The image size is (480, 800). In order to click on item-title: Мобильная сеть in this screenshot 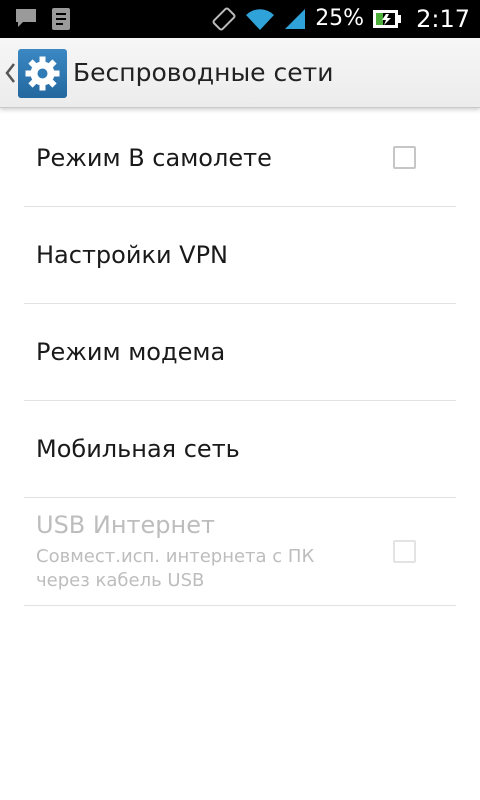, I will do `click(138, 449)`.